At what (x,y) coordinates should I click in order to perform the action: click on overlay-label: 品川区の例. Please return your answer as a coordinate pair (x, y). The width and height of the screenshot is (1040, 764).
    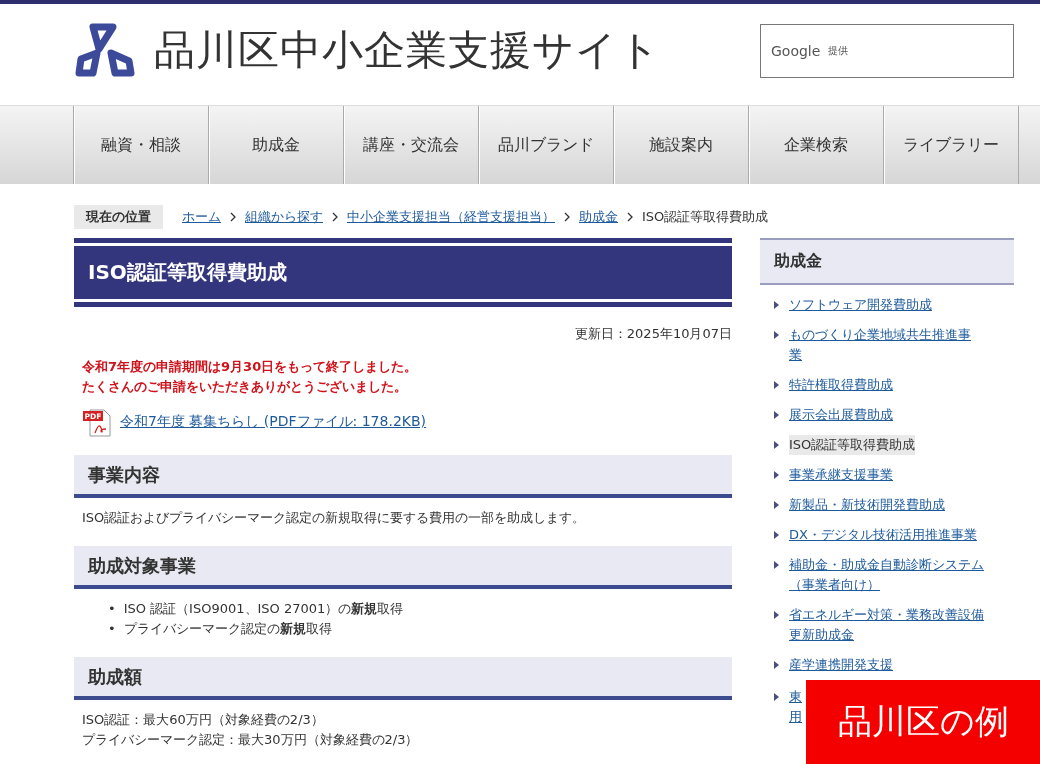
    Looking at the image, I should click on (923, 722).